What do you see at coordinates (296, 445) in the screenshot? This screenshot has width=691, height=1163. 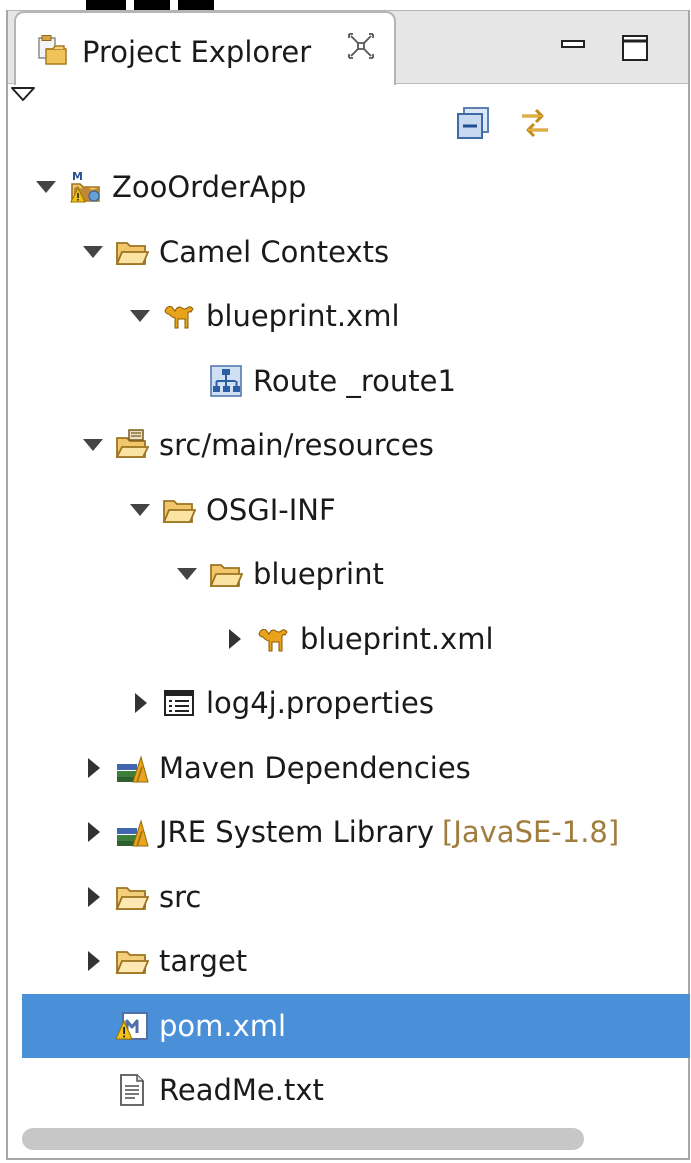 I see `tree-item-label: src/main/resources` at bounding box center [296, 445].